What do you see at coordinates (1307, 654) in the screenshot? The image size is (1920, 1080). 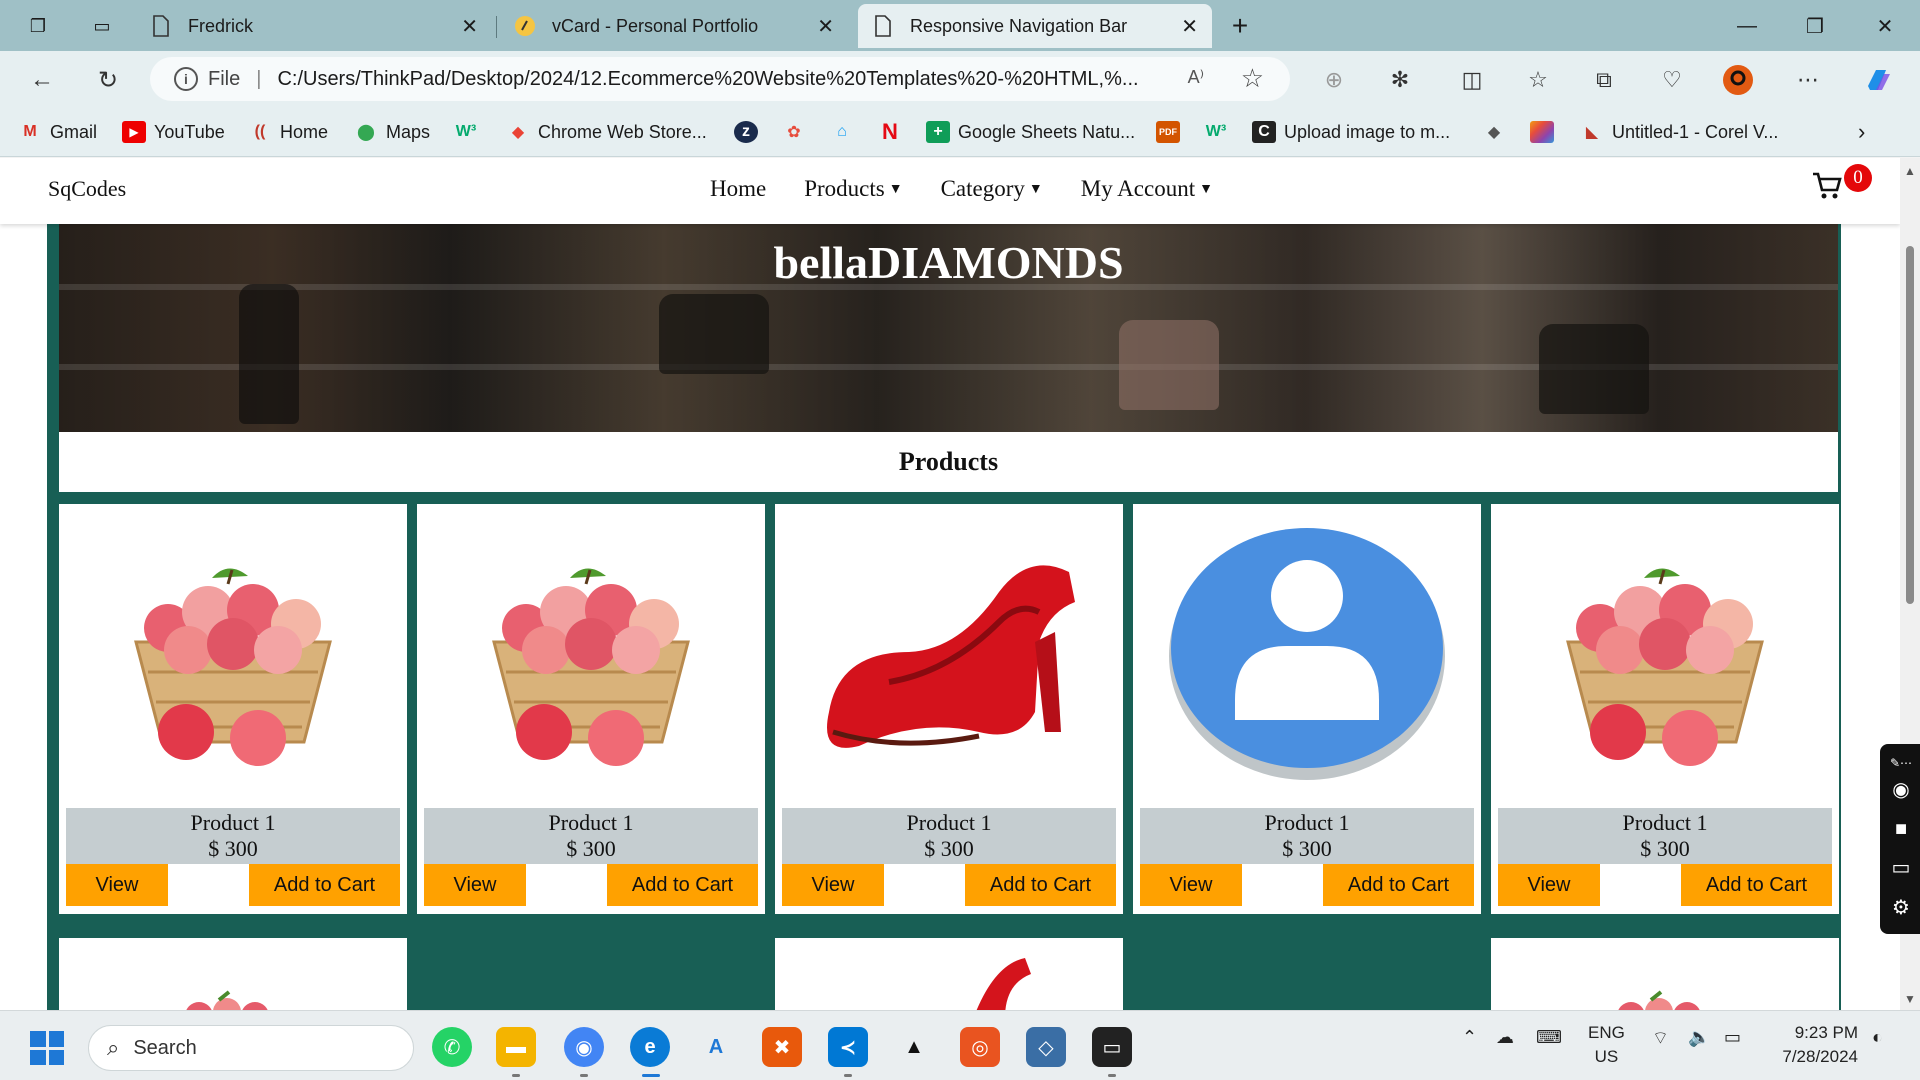 I see `user-avatar-image` at bounding box center [1307, 654].